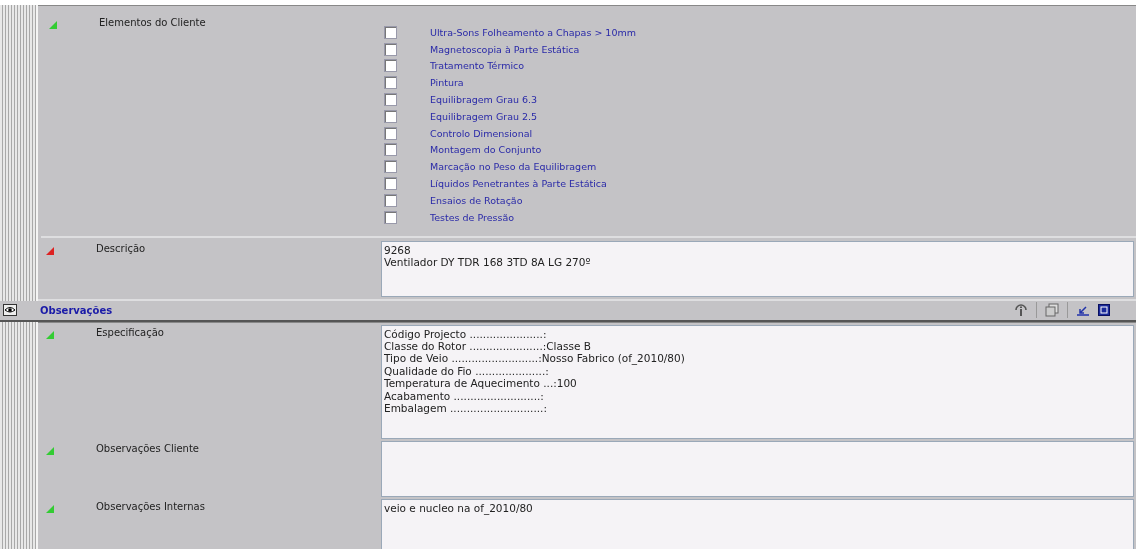 The width and height of the screenshot is (1136, 549). I want to click on option-label: Controlo Dimensional, so click(481, 133).